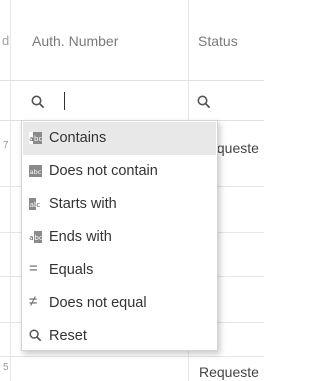 The image size is (320, 381). What do you see at coordinates (5, 40) in the screenshot?
I see `partial-column-header: d` at bounding box center [5, 40].